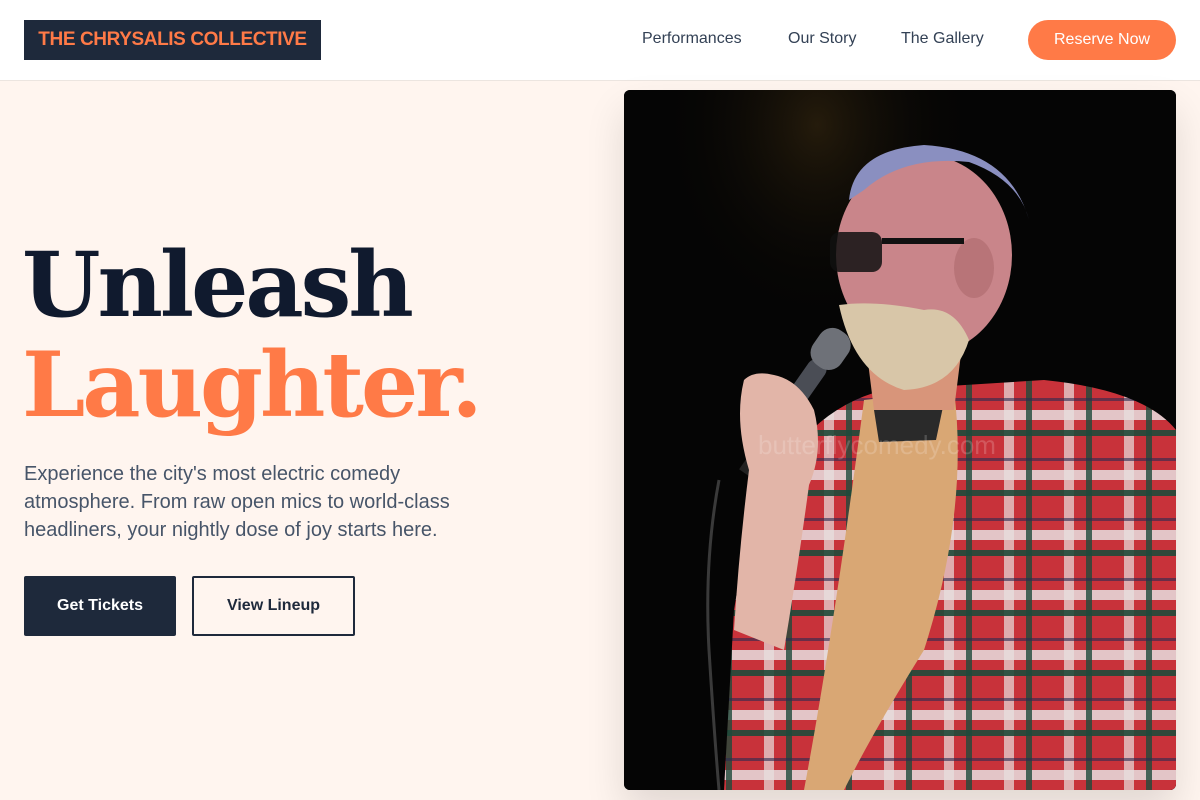 The image size is (1200, 800). What do you see at coordinates (692, 39) in the screenshot?
I see `nav-link-performances: Performances` at bounding box center [692, 39].